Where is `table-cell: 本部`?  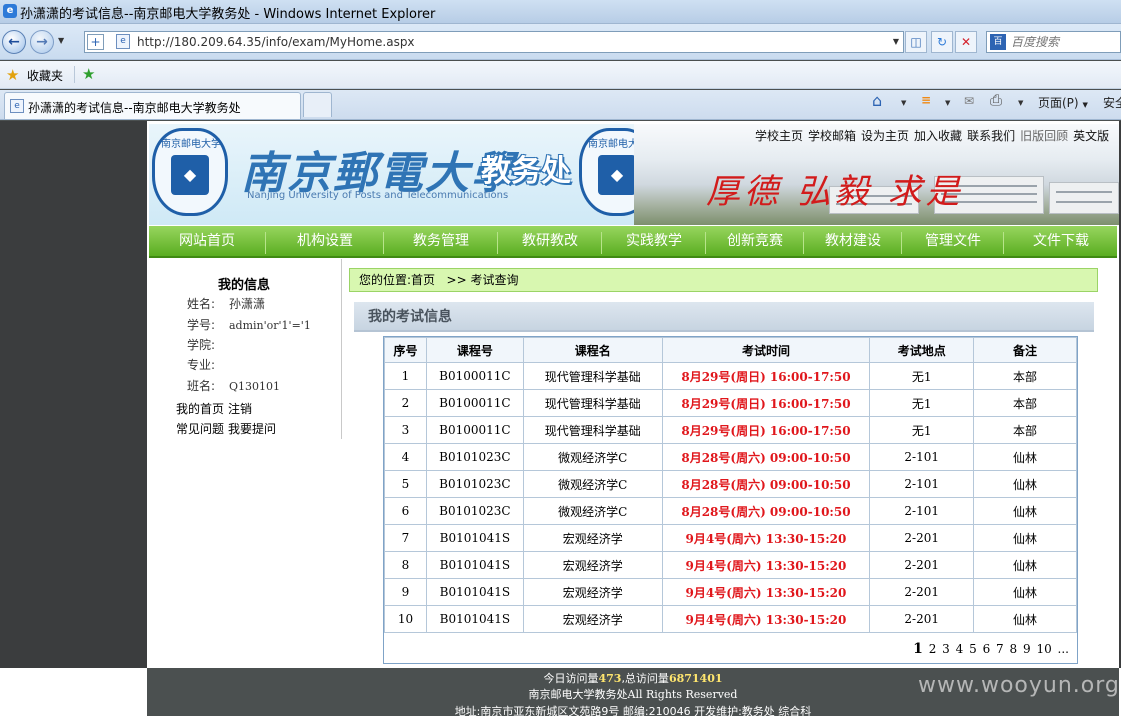 table-cell: 本部 is located at coordinates (1025, 430).